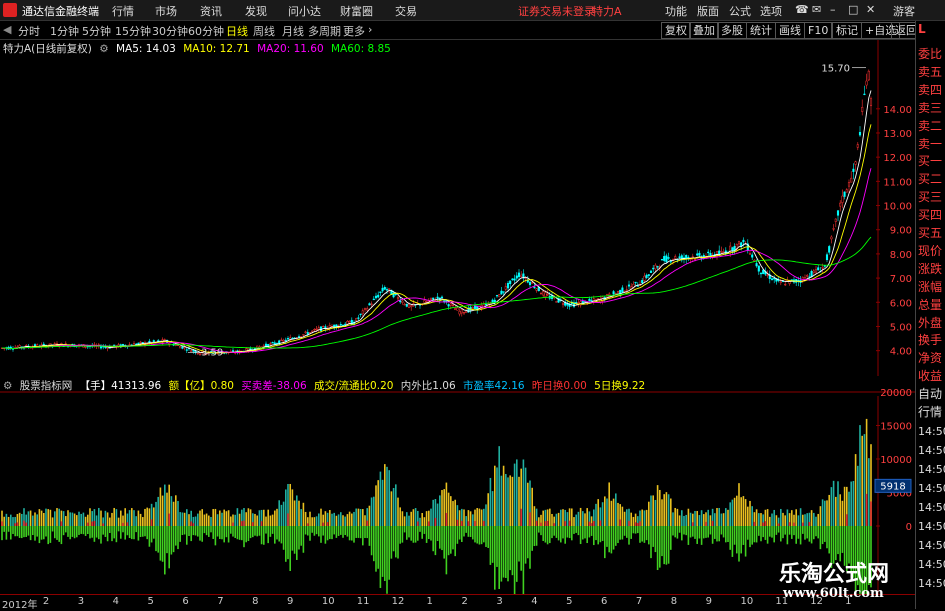 This screenshot has width=945, height=611. What do you see at coordinates (133, 31) in the screenshot?
I see `period-15min: 15分钟` at bounding box center [133, 31].